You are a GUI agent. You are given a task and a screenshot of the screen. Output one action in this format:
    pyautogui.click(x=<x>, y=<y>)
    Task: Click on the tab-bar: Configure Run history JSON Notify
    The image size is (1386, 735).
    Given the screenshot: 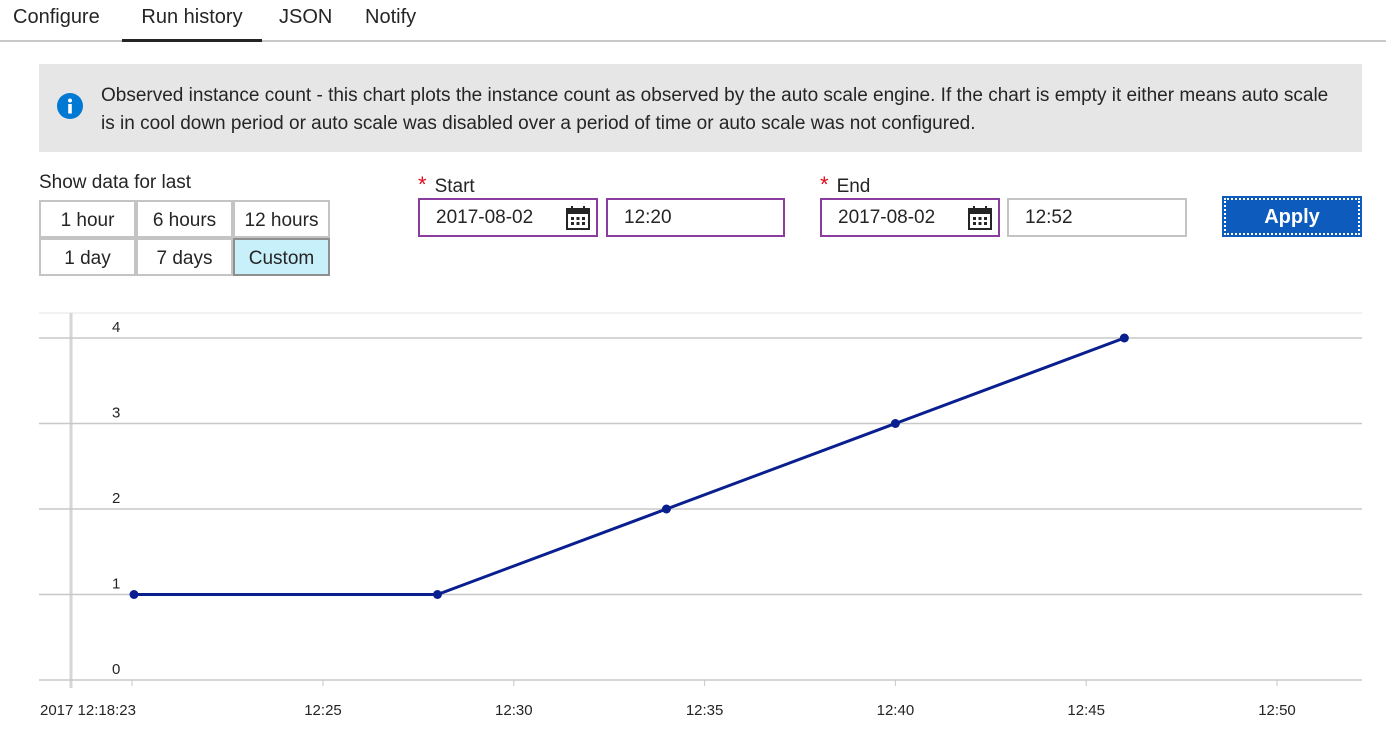 What is the action you would take?
    pyautogui.click(x=693, y=21)
    